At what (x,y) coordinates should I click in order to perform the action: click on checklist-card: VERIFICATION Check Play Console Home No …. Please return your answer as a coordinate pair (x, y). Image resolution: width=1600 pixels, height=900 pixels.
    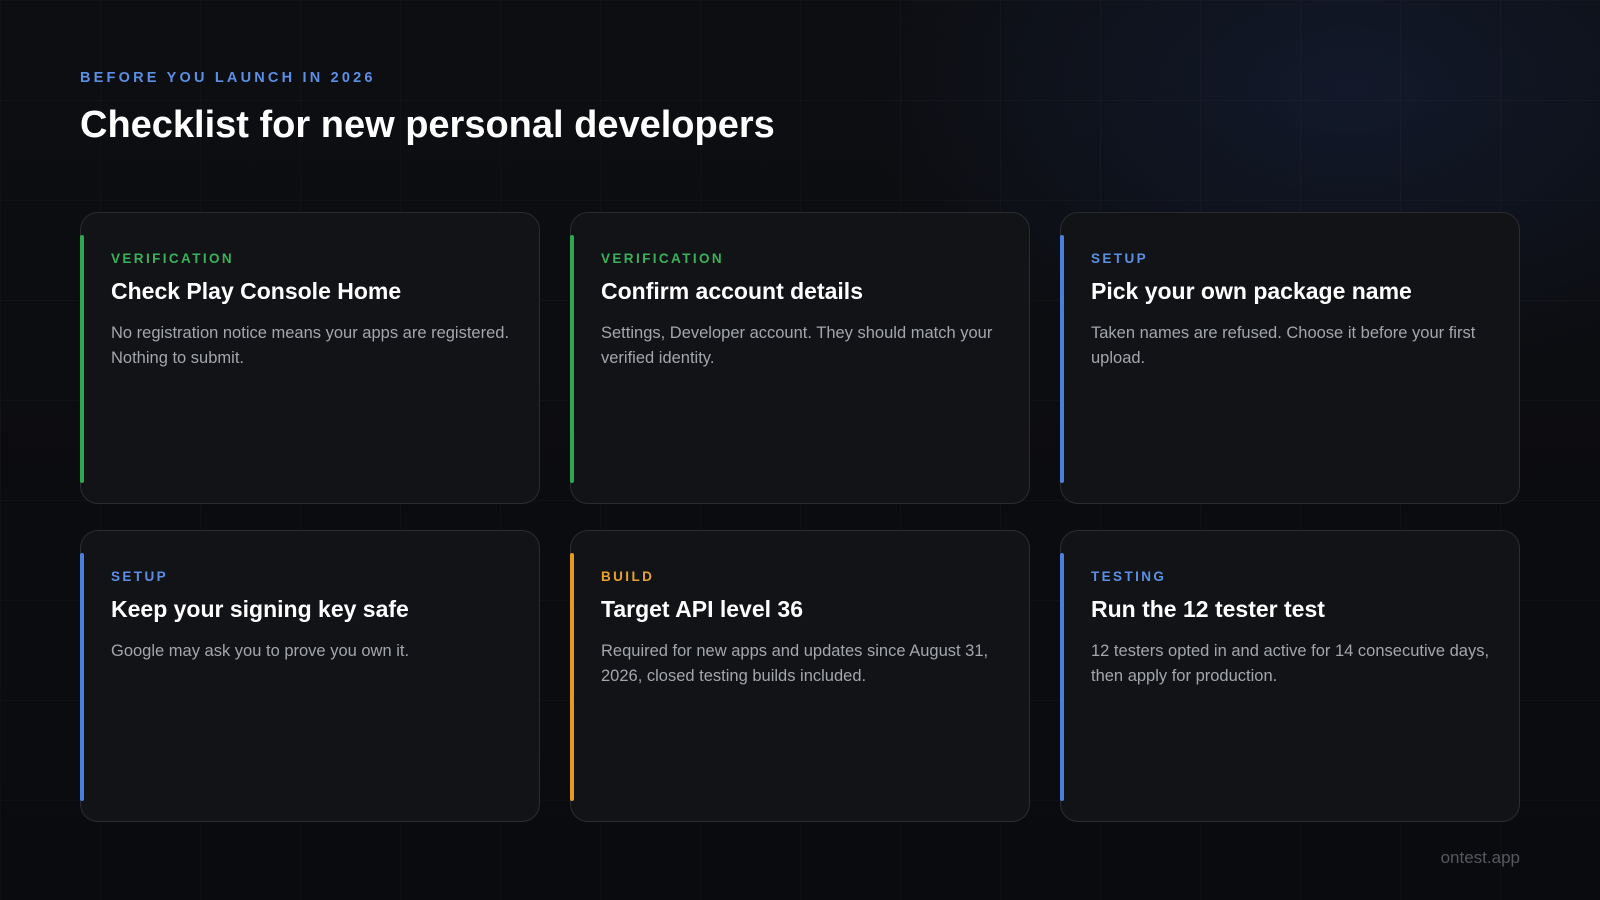
    Looking at the image, I should click on (310, 358).